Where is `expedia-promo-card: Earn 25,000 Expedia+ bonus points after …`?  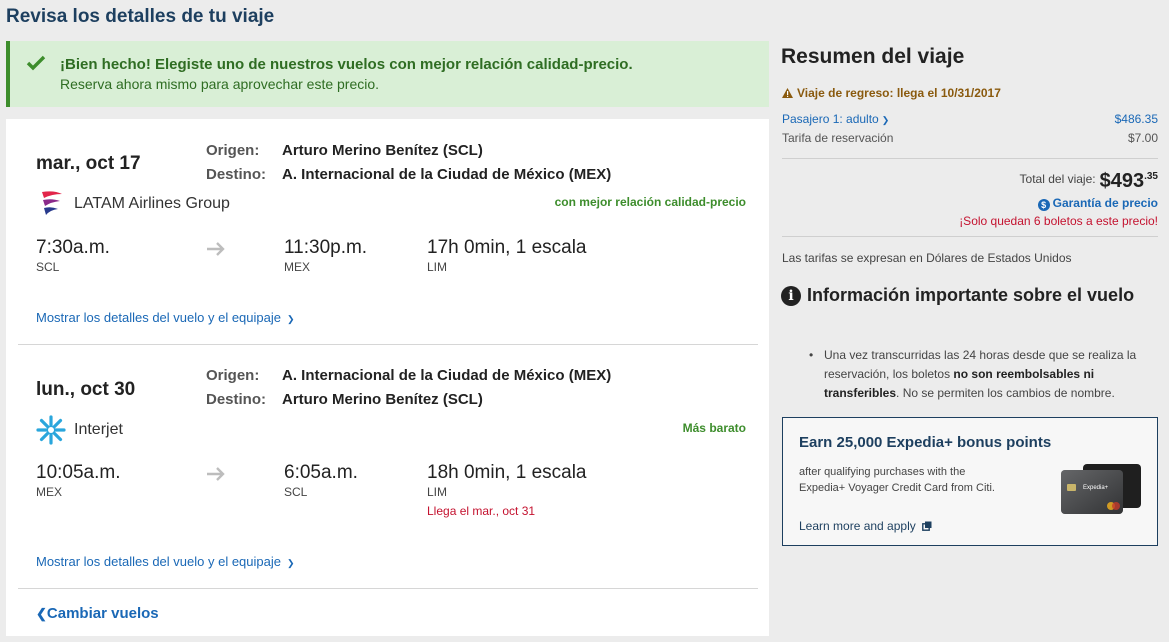
expedia-promo-card: Earn 25,000 Expedia+ bonus points after … is located at coordinates (970, 481).